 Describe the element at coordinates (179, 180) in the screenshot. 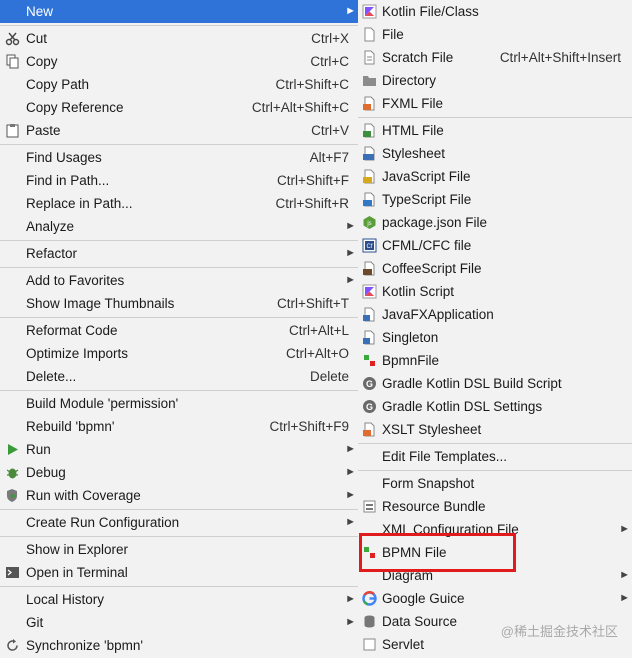

I see `menu-item-find-in-path: Find in Path... Ctrl+Shift+F` at that location.